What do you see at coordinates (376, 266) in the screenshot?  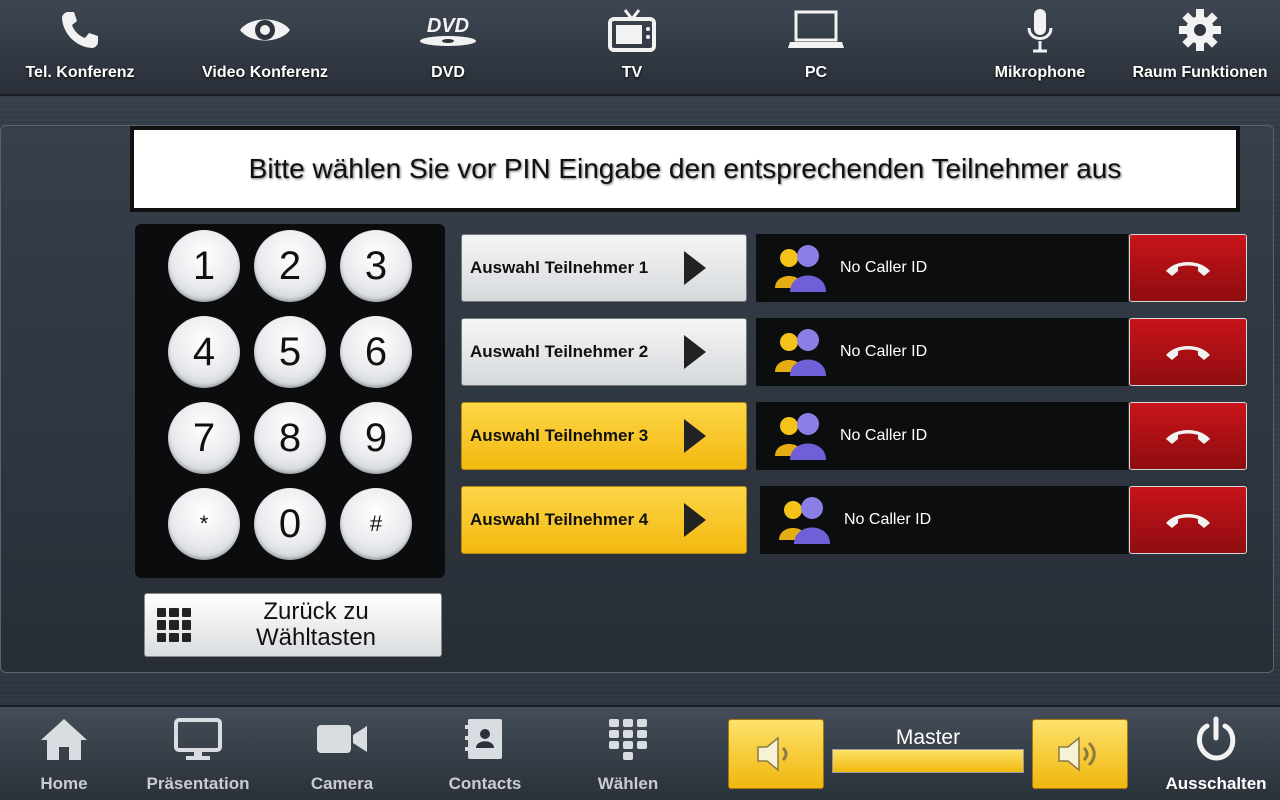 I see `key-3: 3` at bounding box center [376, 266].